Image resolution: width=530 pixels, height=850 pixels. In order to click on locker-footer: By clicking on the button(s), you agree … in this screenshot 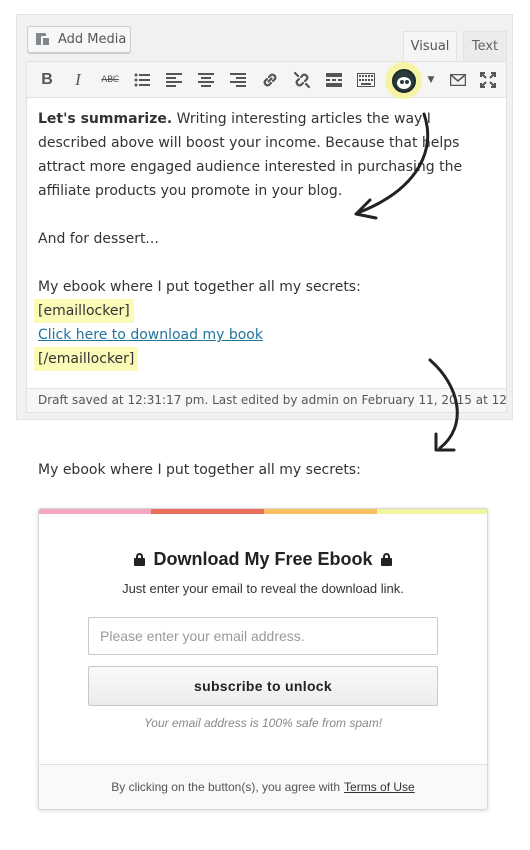, I will do `click(263, 786)`.